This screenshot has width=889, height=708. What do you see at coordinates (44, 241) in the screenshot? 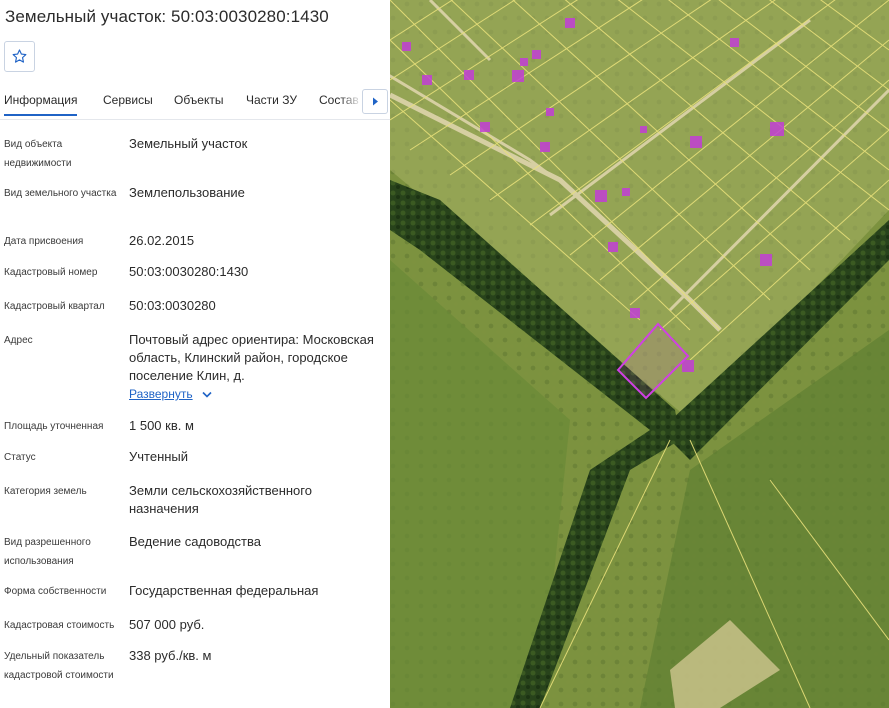
I see `assignment-date-label: Дата присвоения` at bounding box center [44, 241].